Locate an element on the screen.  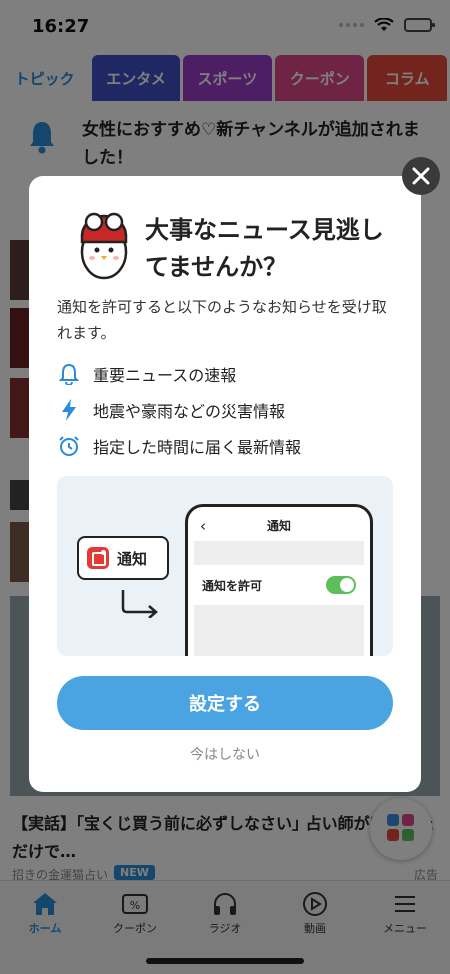
settings-button: 設定する is located at coordinates (225, 703).